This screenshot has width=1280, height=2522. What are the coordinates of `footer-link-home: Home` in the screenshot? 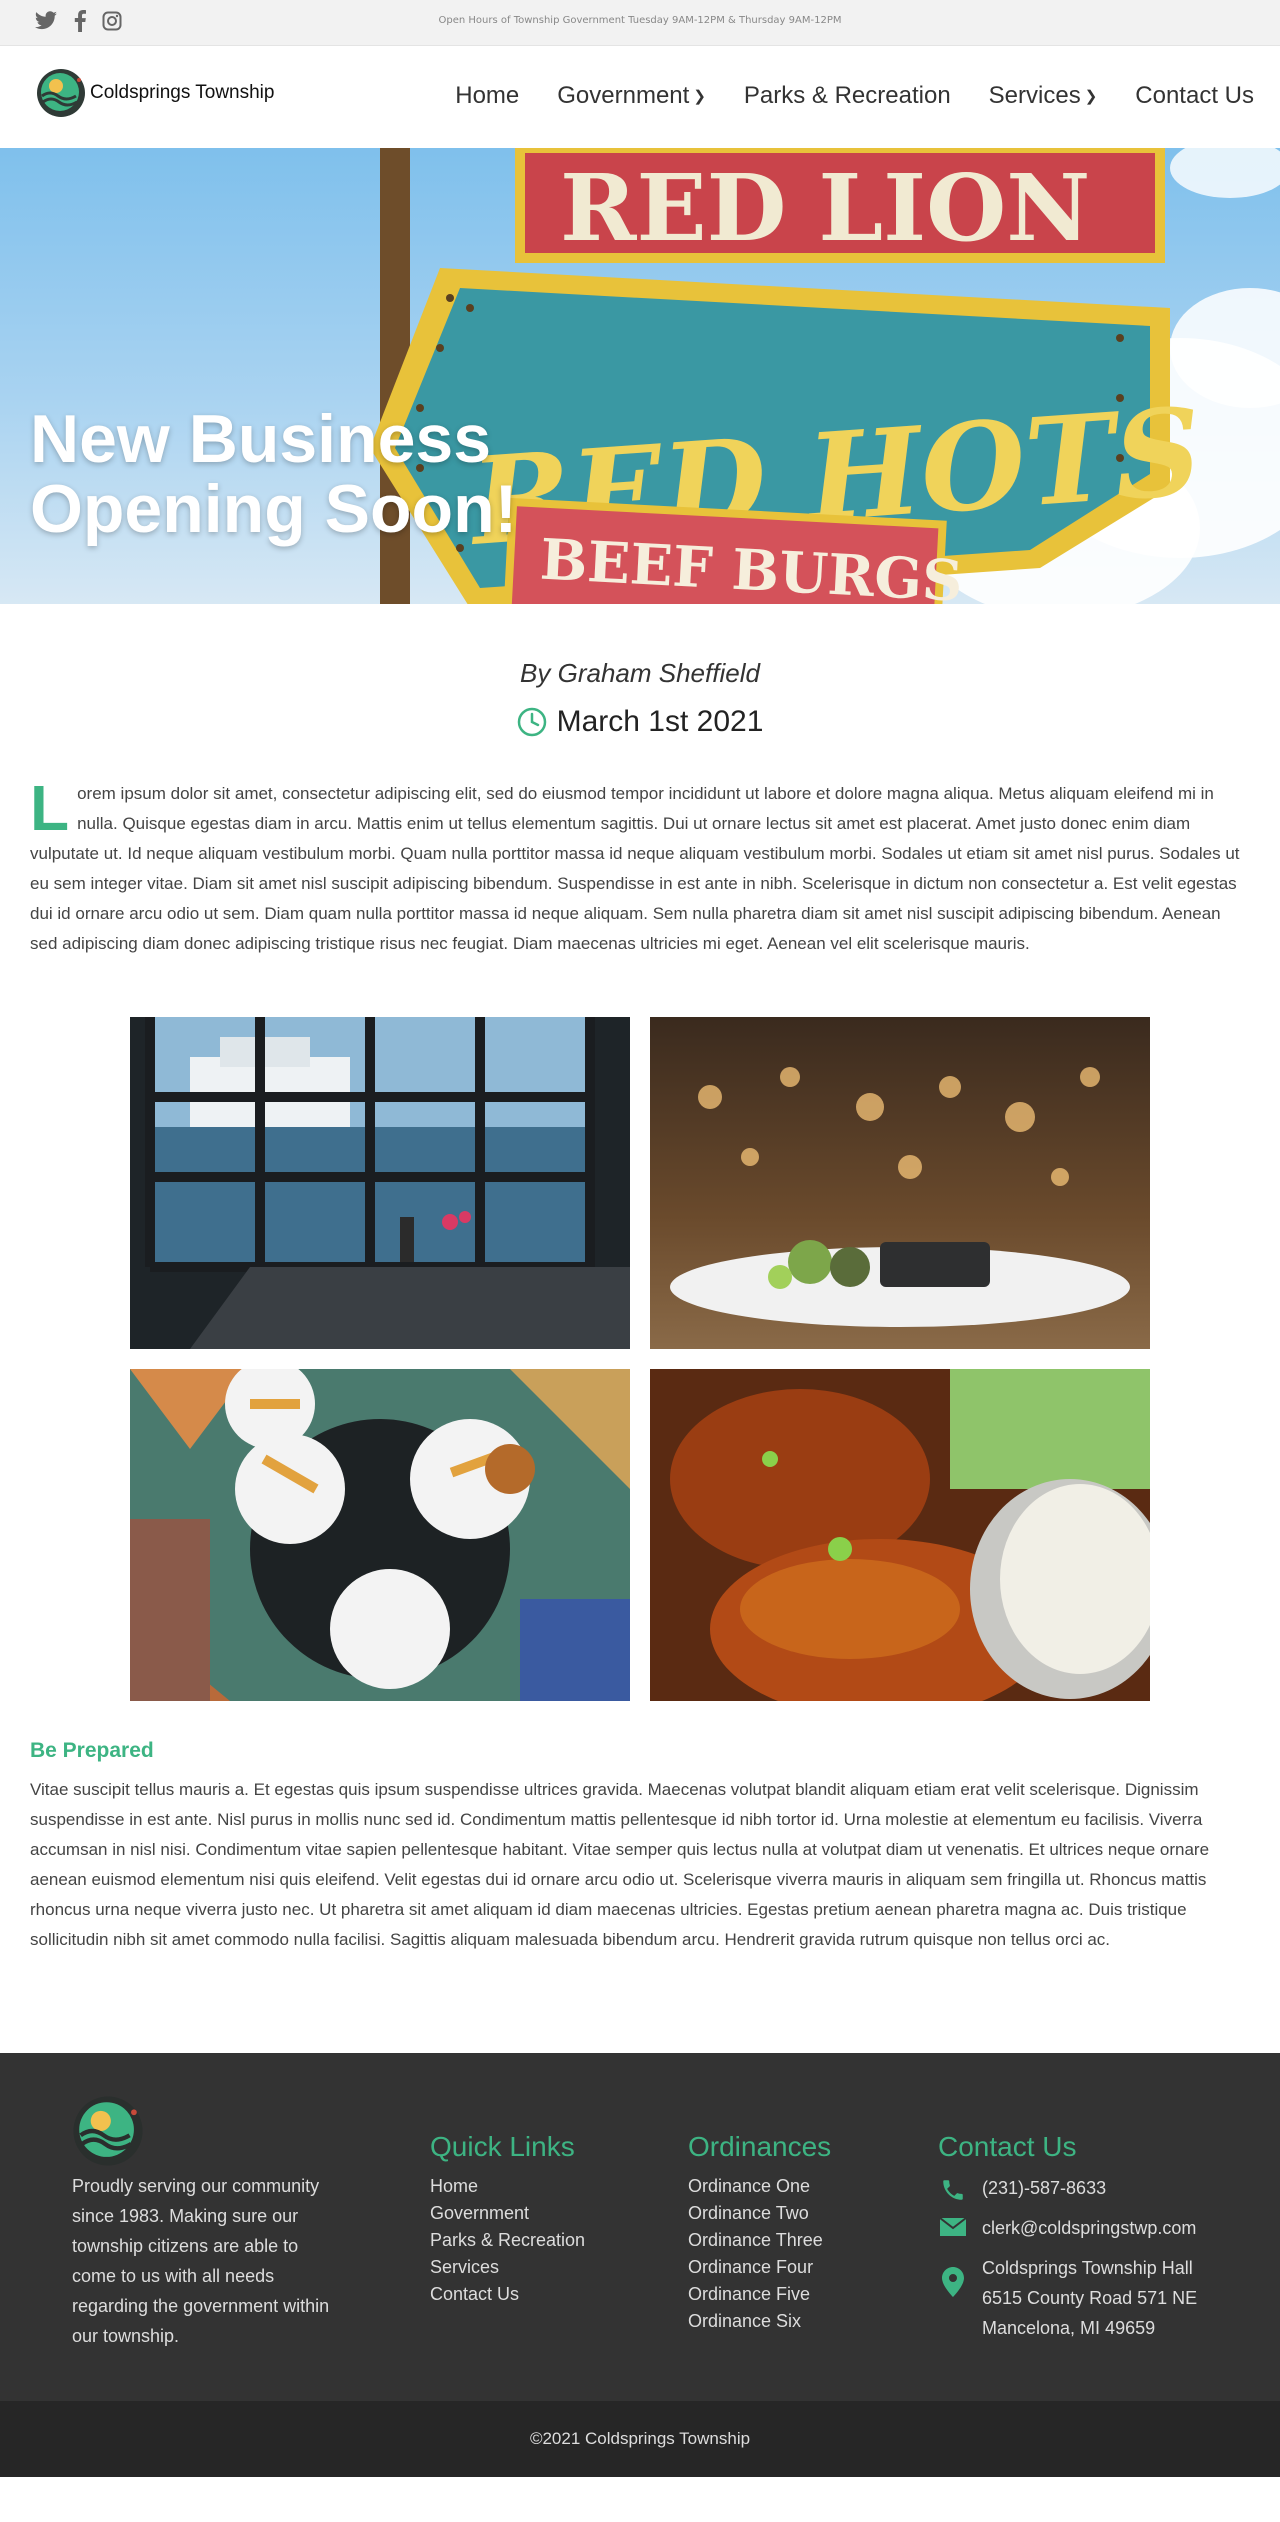 It's located at (507, 2186).